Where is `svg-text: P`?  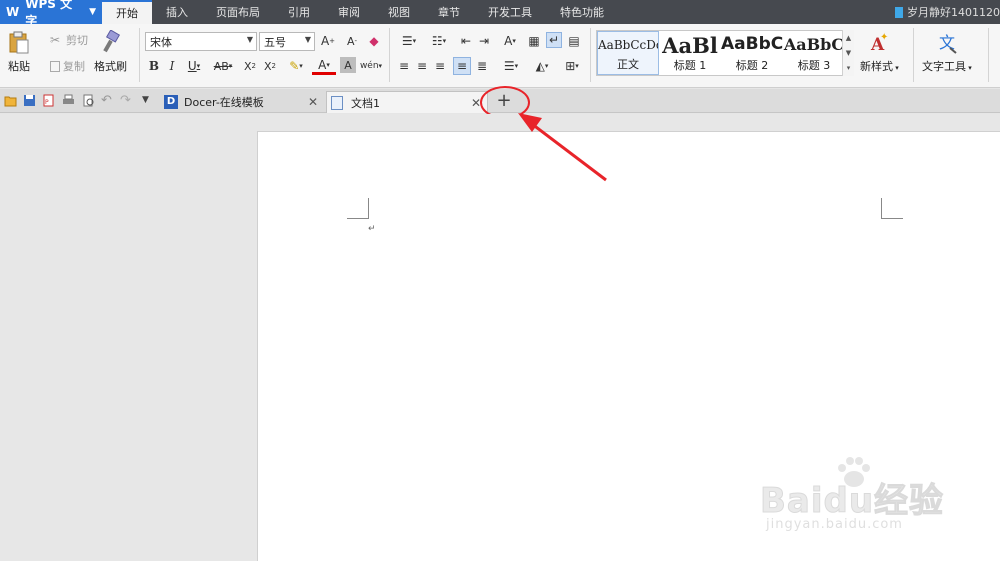 svg-text: P is located at coordinates (47, 102).